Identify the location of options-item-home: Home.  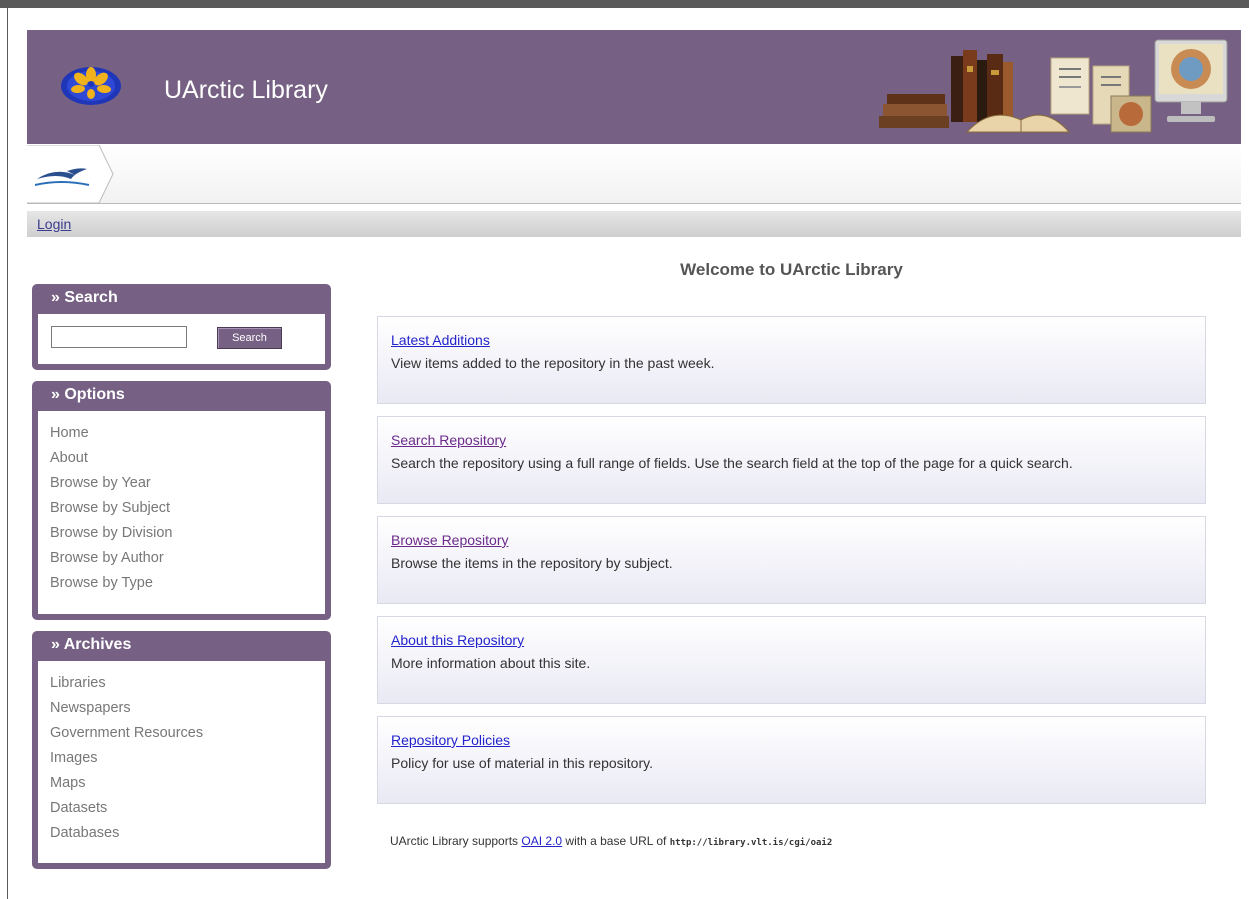
(187, 433).